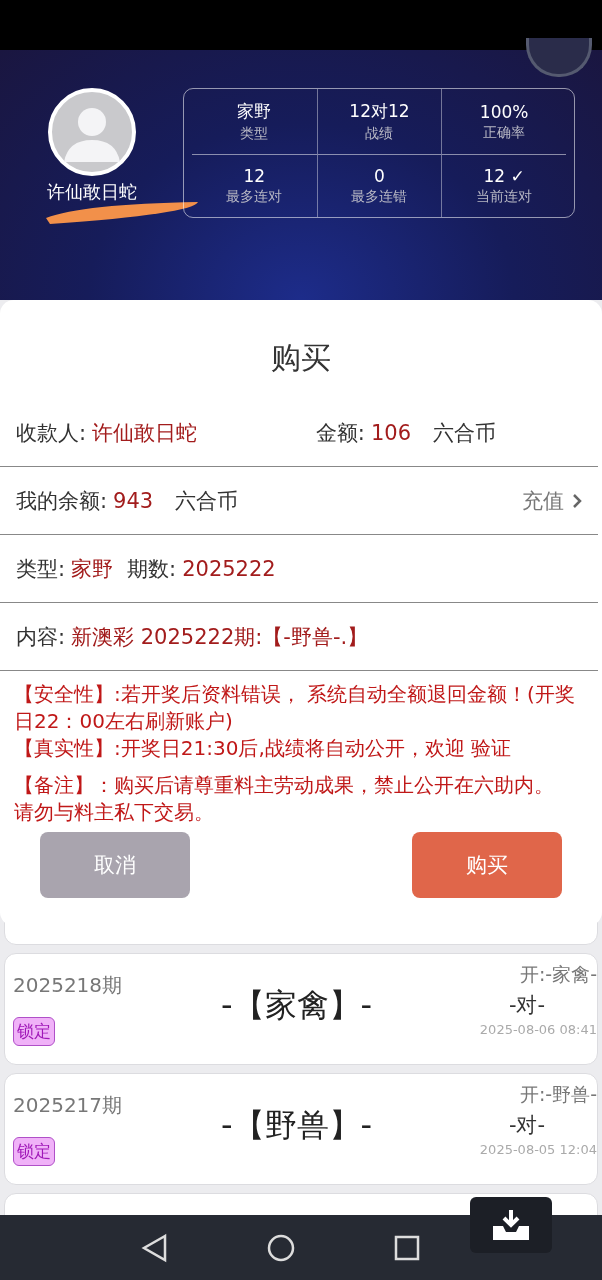  I want to click on stat-value: 12 ✓, so click(504, 176).